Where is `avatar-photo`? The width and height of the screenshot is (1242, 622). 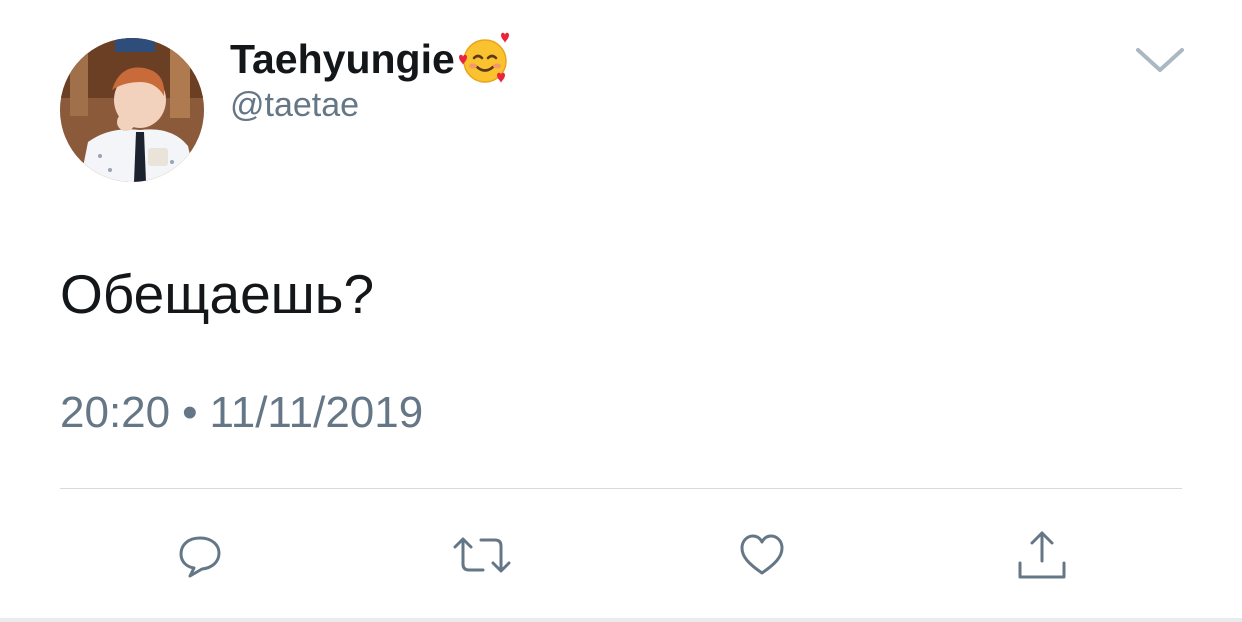
avatar-photo is located at coordinates (132, 110).